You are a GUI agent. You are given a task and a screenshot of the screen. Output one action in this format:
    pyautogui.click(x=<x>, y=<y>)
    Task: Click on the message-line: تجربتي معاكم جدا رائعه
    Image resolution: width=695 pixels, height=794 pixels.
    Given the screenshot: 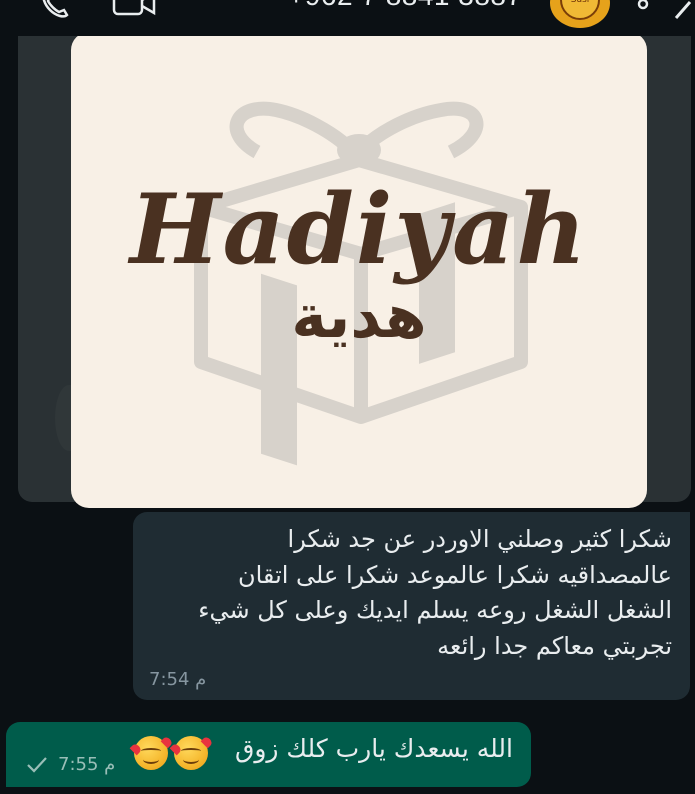 What is the action you would take?
    pyautogui.click(x=554, y=645)
    